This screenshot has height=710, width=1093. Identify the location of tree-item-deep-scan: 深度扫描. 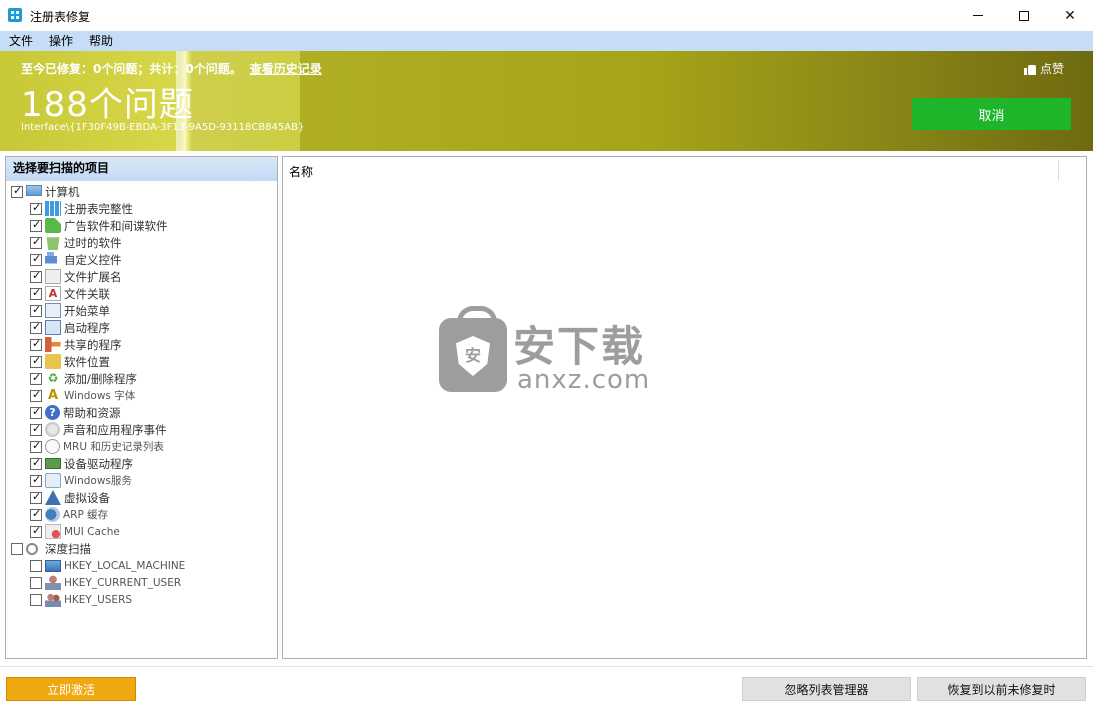
(51, 548).